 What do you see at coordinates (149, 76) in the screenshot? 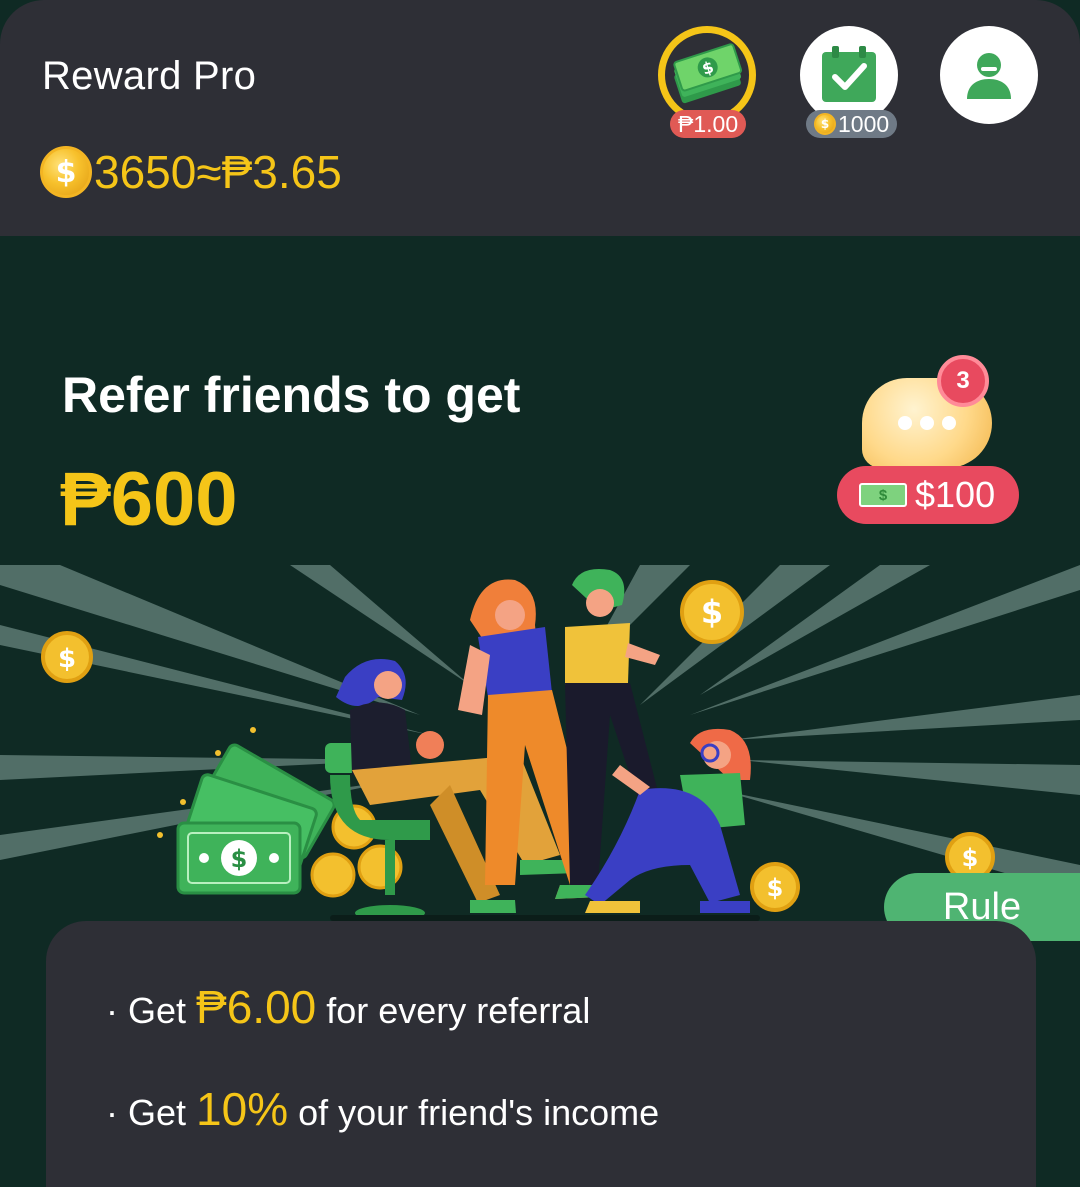
I see `app-title: Reward Pro` at bounding box center [149, 76].